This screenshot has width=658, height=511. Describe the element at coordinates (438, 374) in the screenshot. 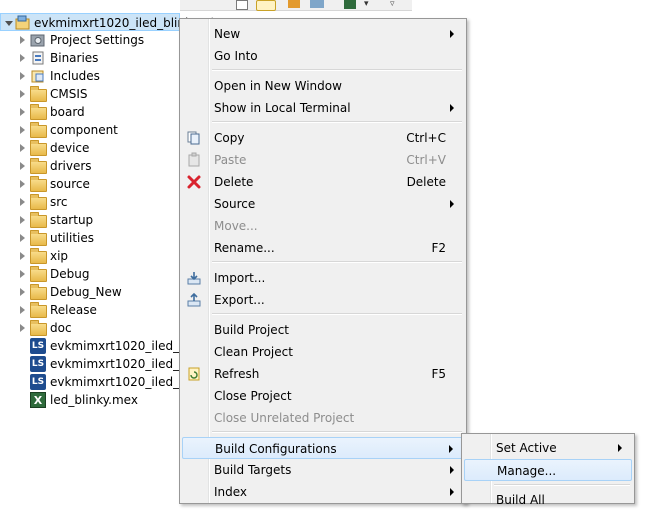

I see `menu-item-shortcut: F5` at that location.